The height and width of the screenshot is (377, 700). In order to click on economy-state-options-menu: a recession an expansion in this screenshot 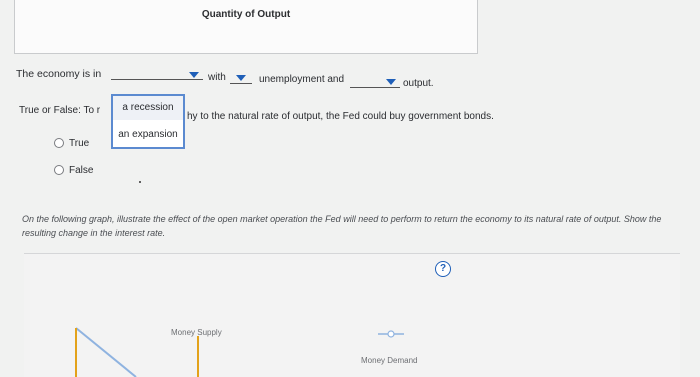, I will do `click(148, 121)`.